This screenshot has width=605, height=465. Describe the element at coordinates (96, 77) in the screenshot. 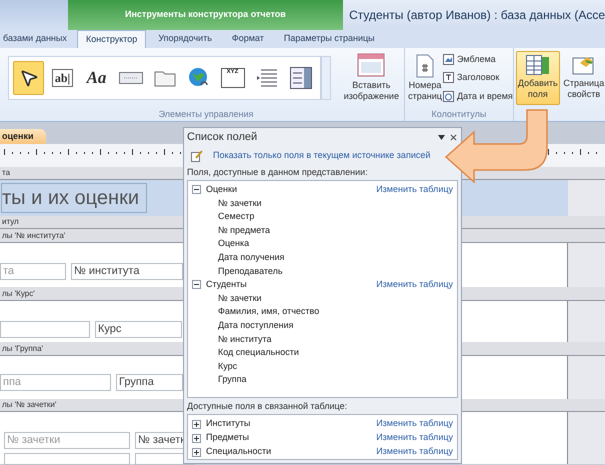

I see `label-icon: Aa` at that location.